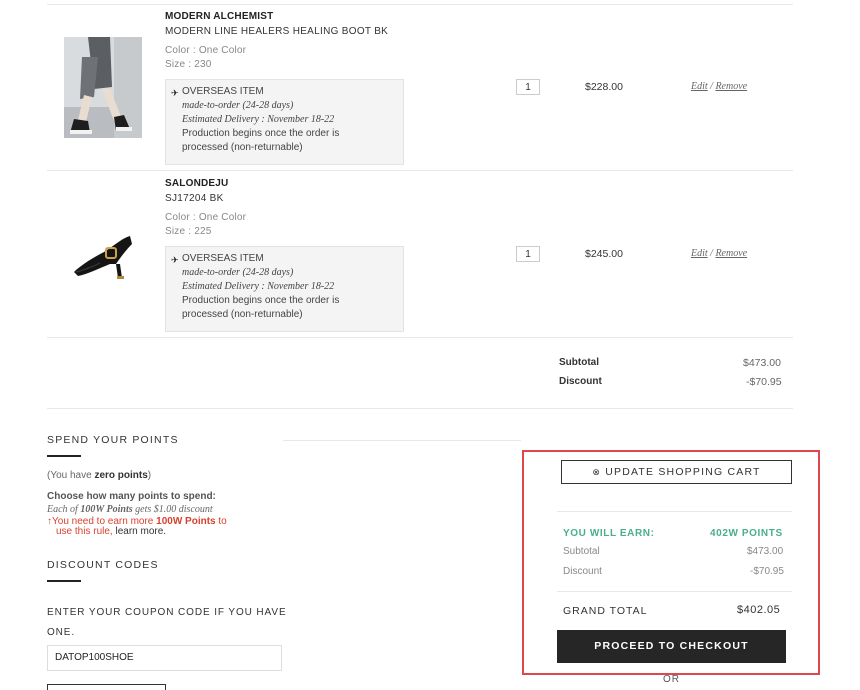 The image size is (860, 690). What do you see at coordinates (676, 472) in the screenshot?
I see `update-cart-button: ⊗ UPDATE SHOPPING CART` at bounding box center [676, 472].